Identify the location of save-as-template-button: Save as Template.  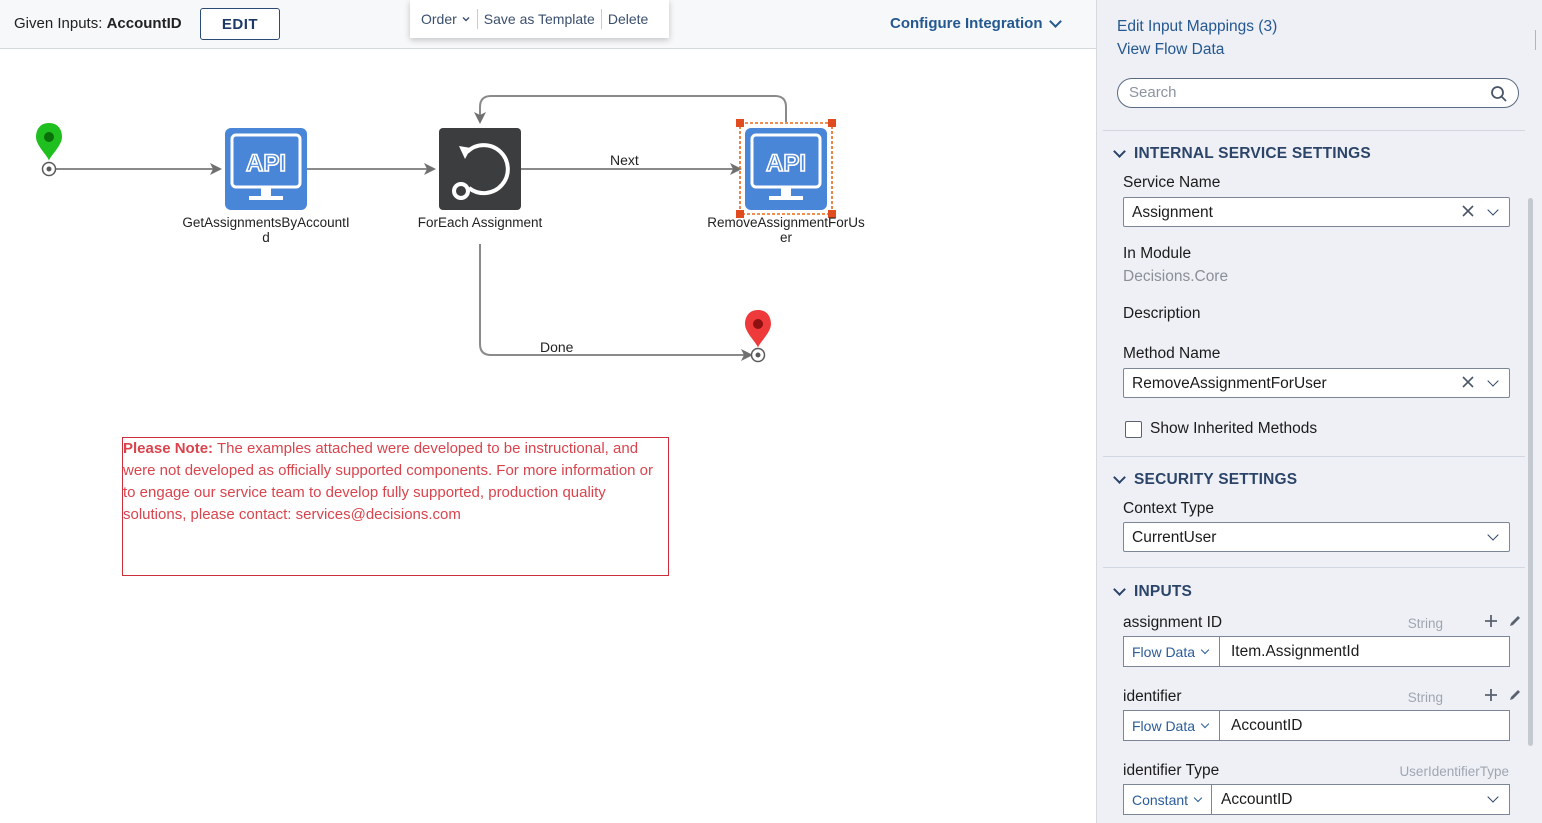
(539, 19).